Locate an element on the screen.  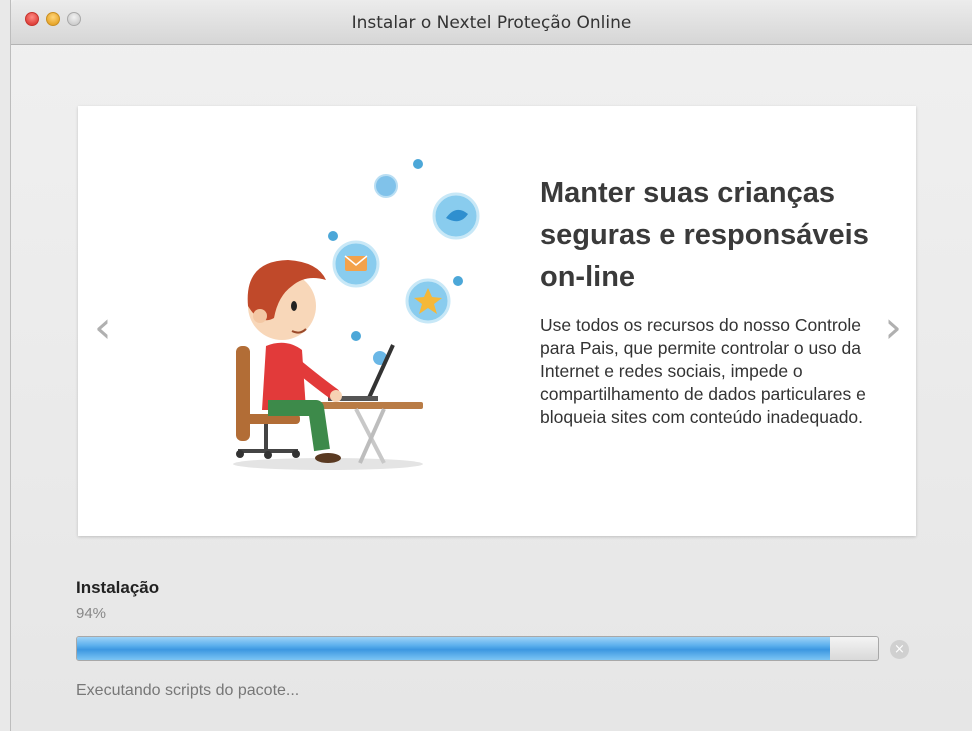
previous-slide-button: ‹ is located at coordinates (103, 328).